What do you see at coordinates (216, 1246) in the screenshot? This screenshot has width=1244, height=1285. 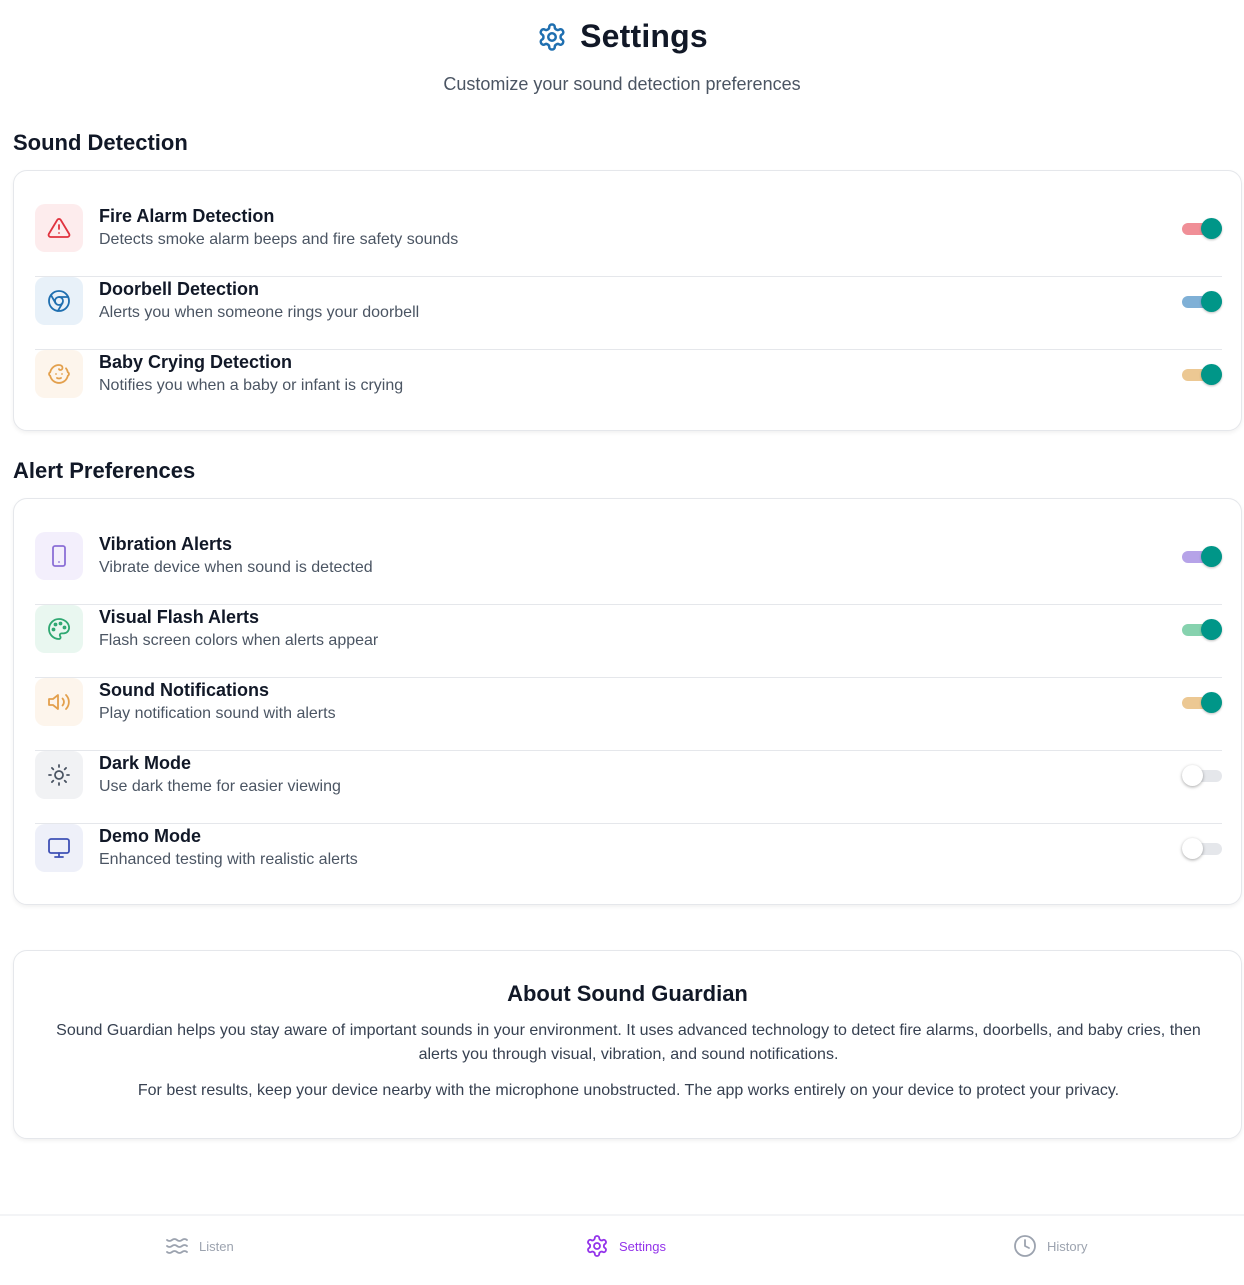 I see `nav-label: Listen` at bounding box center [216, 1246].